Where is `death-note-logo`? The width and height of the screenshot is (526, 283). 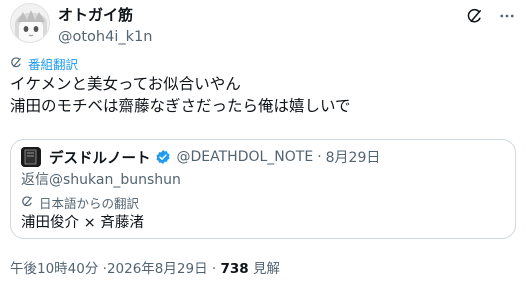 death-note-logo is located at coordinates (31, 157).